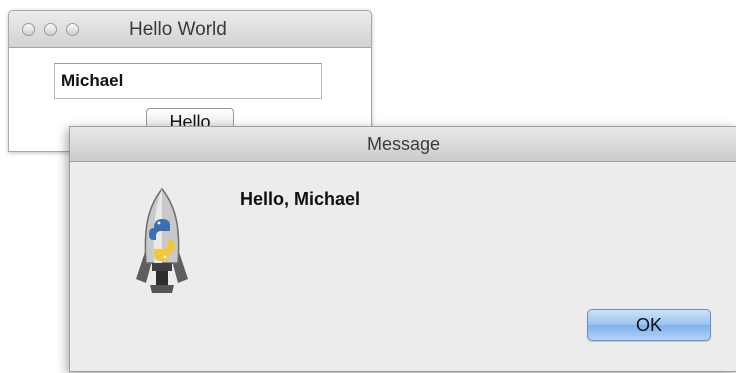  I want to click on zoom-window-icon, so click(72, 29).